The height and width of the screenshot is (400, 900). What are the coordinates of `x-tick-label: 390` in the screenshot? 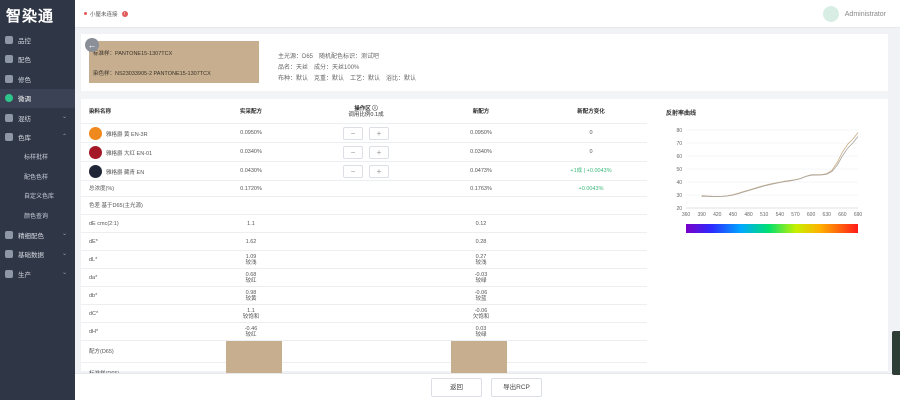 It's located at (701, 215).